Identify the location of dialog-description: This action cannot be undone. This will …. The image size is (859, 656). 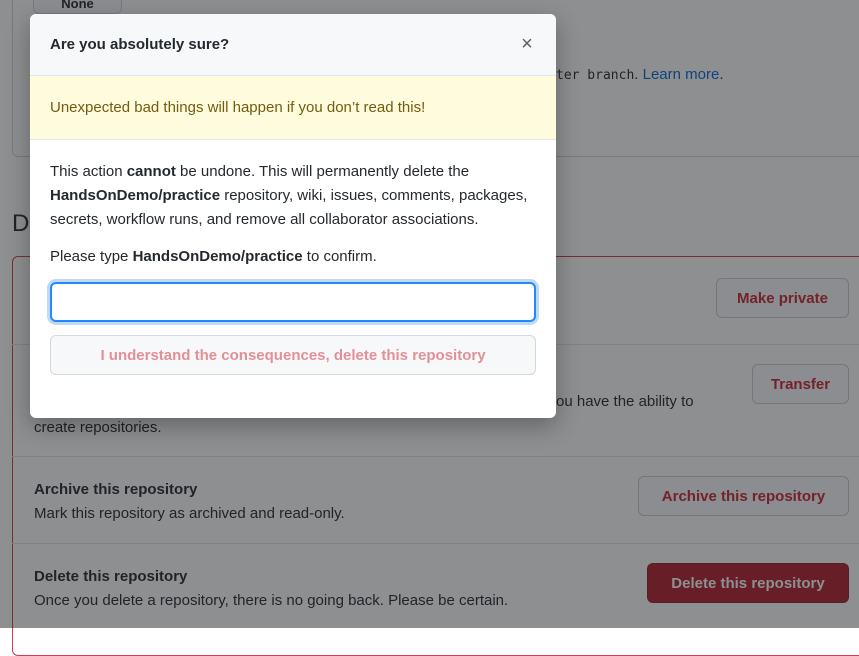
(289, 195).